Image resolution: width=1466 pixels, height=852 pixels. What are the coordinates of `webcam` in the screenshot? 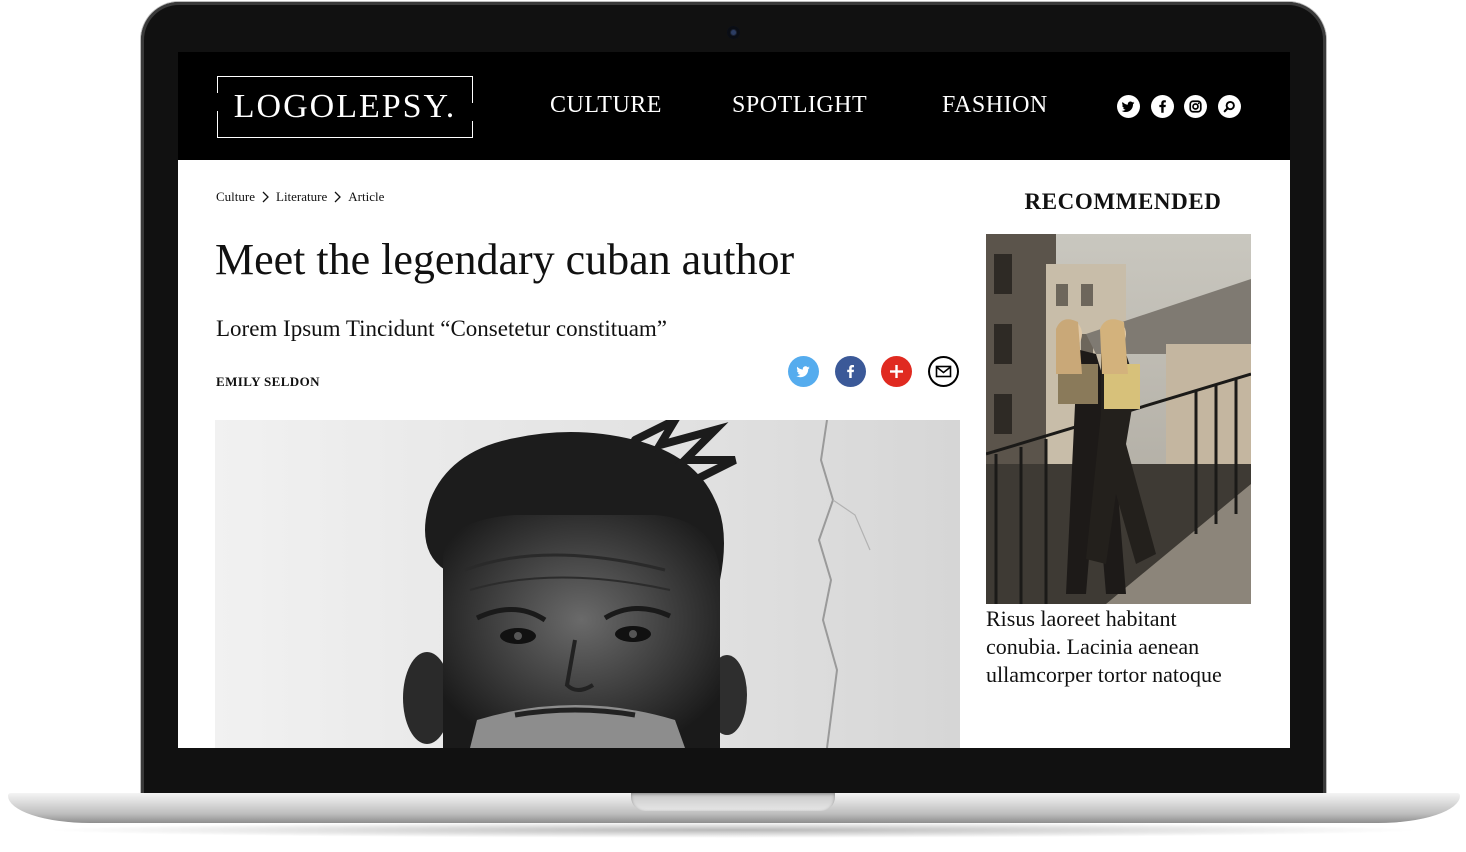 It's located at (733, 32).